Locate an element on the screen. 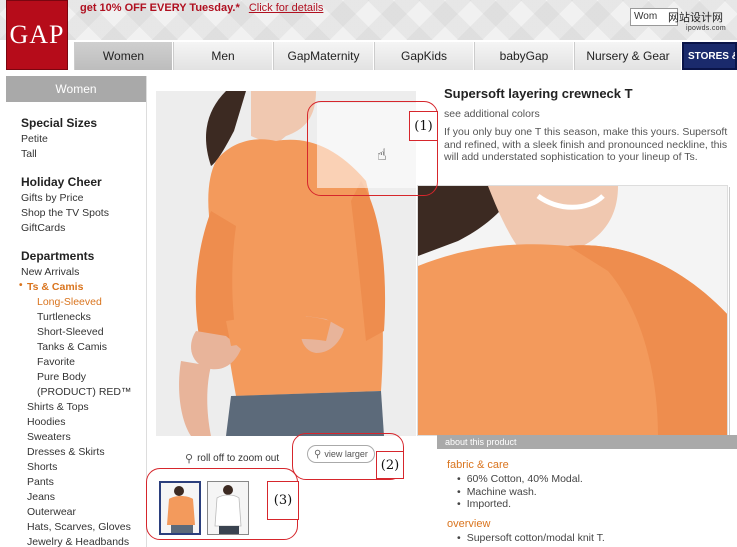 The width and height of the screenshot is (737, 547). product-title: Supersoft layering crewneck T is located at coordinates (538, 93).